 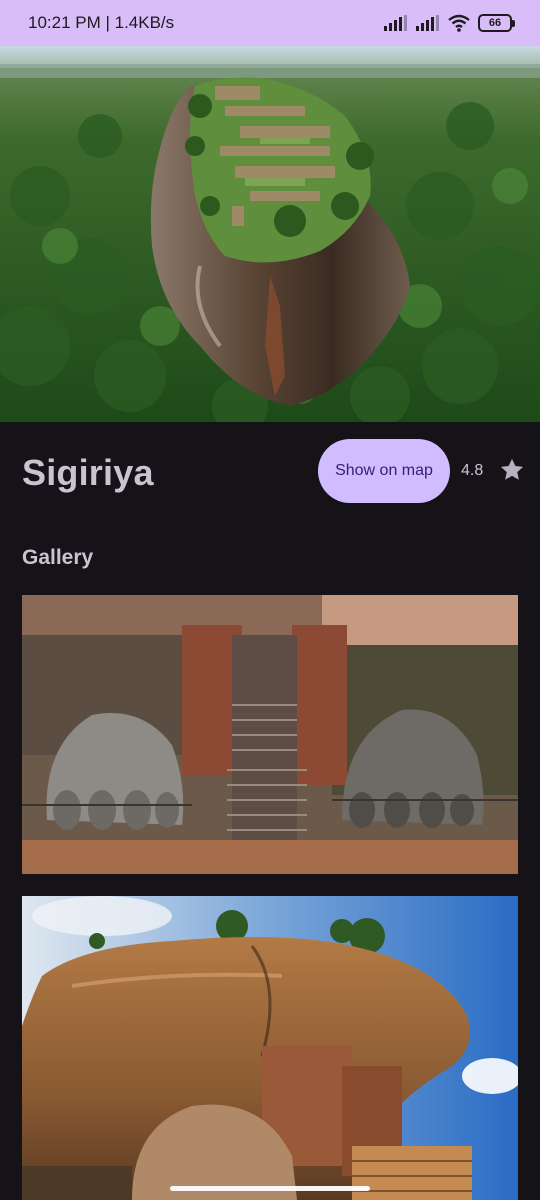 What do you see at coordinates (384, 471) in the screenshot?
I see `show-on-map-button: Show on map` at bounding box center [384, 471].